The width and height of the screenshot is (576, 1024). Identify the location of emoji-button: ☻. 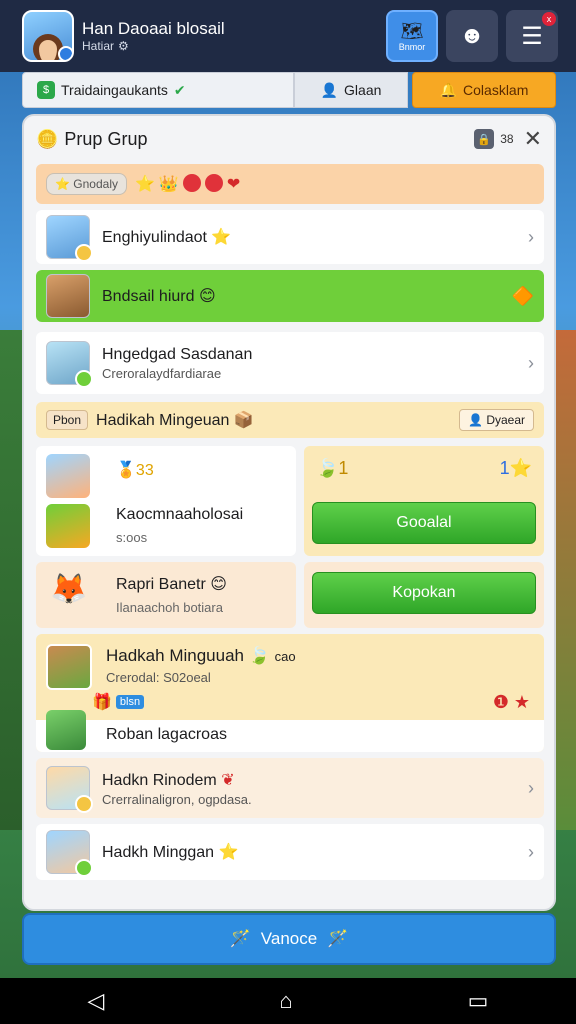
(472, 36).